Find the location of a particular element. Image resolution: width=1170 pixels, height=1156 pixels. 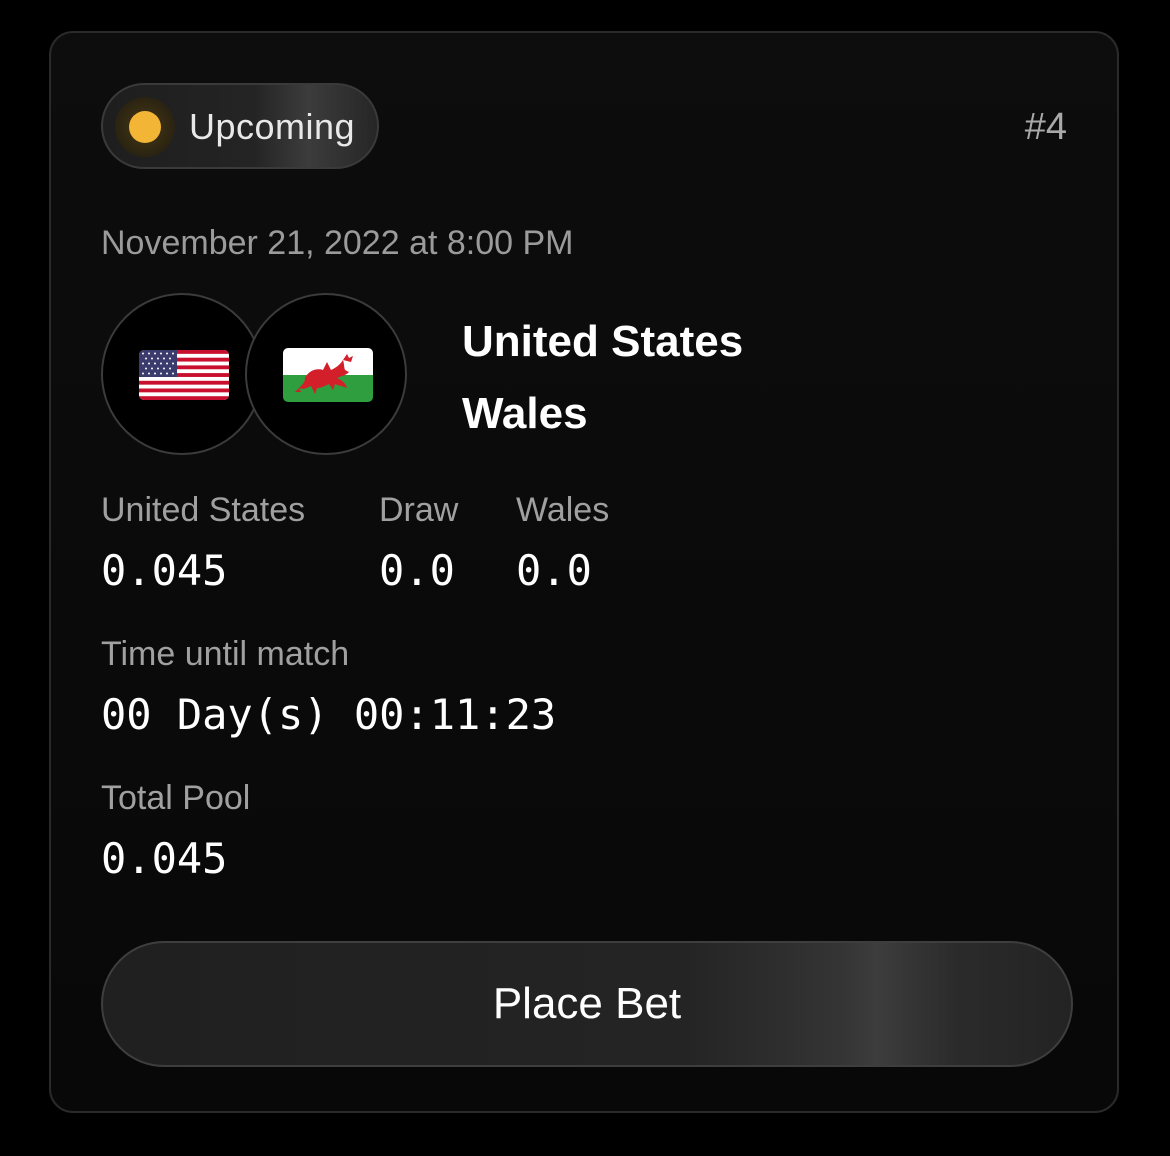

status-badge: Upcoming is located at coordinates (240, 126).